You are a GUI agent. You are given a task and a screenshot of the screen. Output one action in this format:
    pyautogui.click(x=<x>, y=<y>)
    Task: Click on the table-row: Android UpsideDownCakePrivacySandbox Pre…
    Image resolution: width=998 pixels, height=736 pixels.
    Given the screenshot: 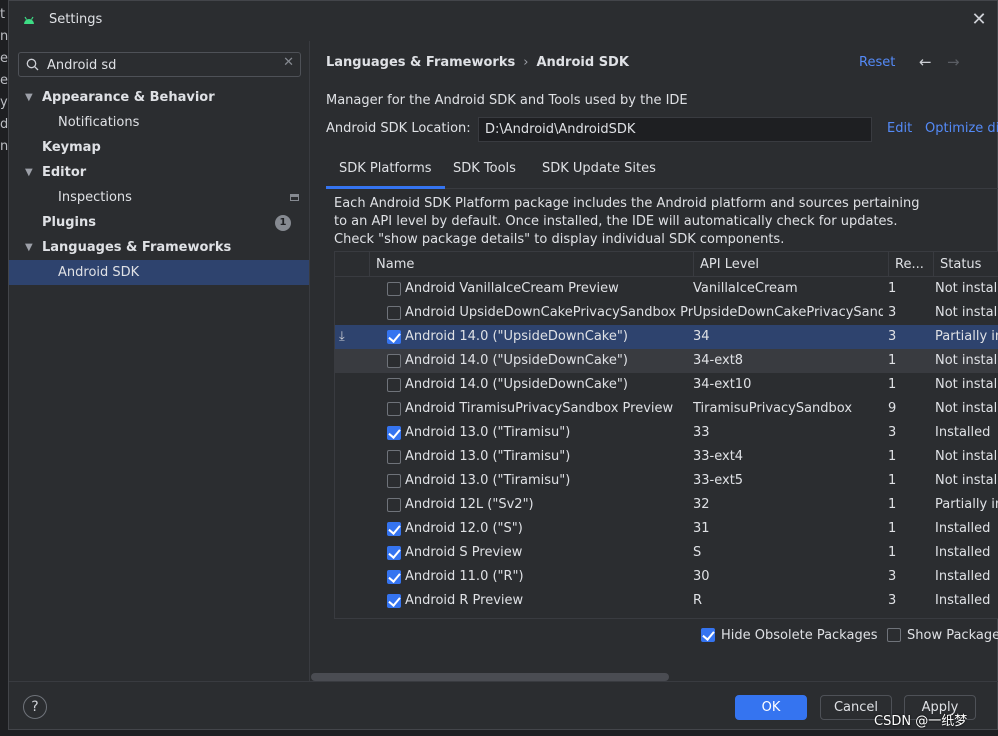 What is the action you would take?
    pyautogui.click(x=666, y=313)
    